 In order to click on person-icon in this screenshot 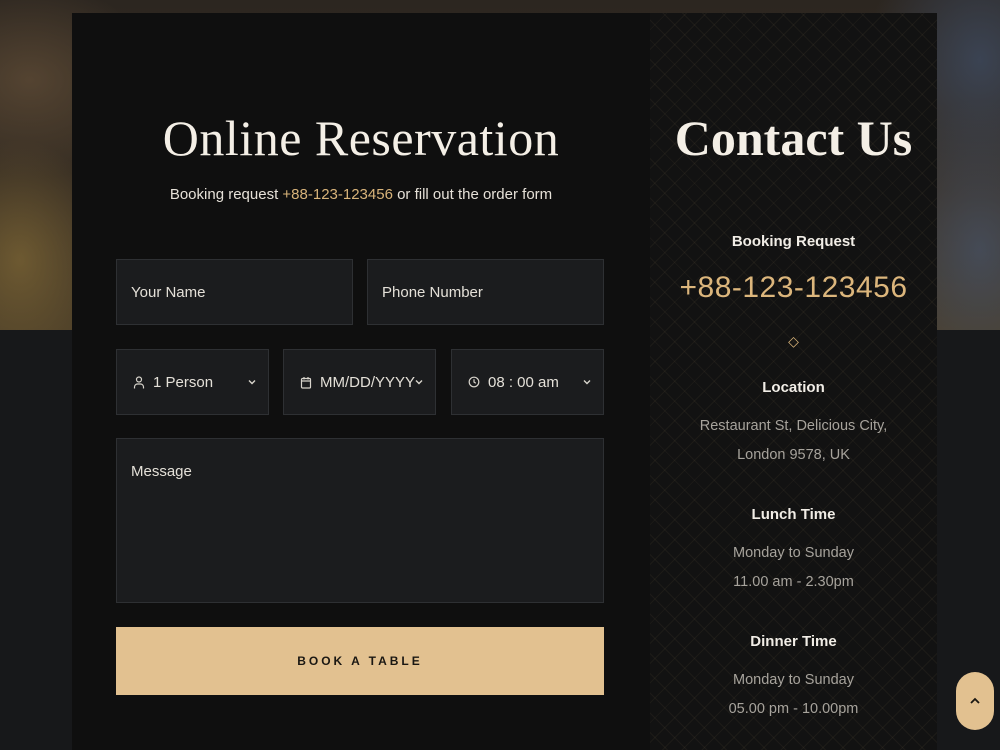, I will do `click(139, 382)`.